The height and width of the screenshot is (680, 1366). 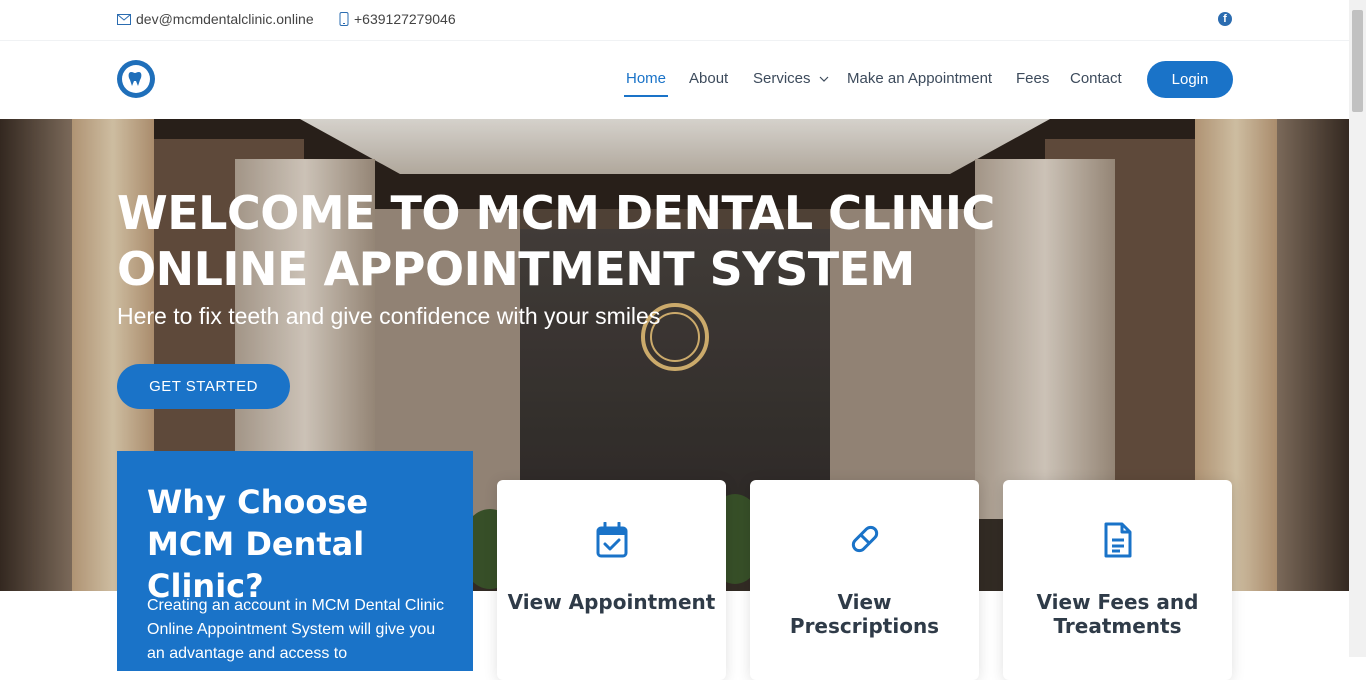 What do you see at coordinates (1190, 79) in the screenshot?
I see `login-button: Login` at bounding box center [1190, 79].